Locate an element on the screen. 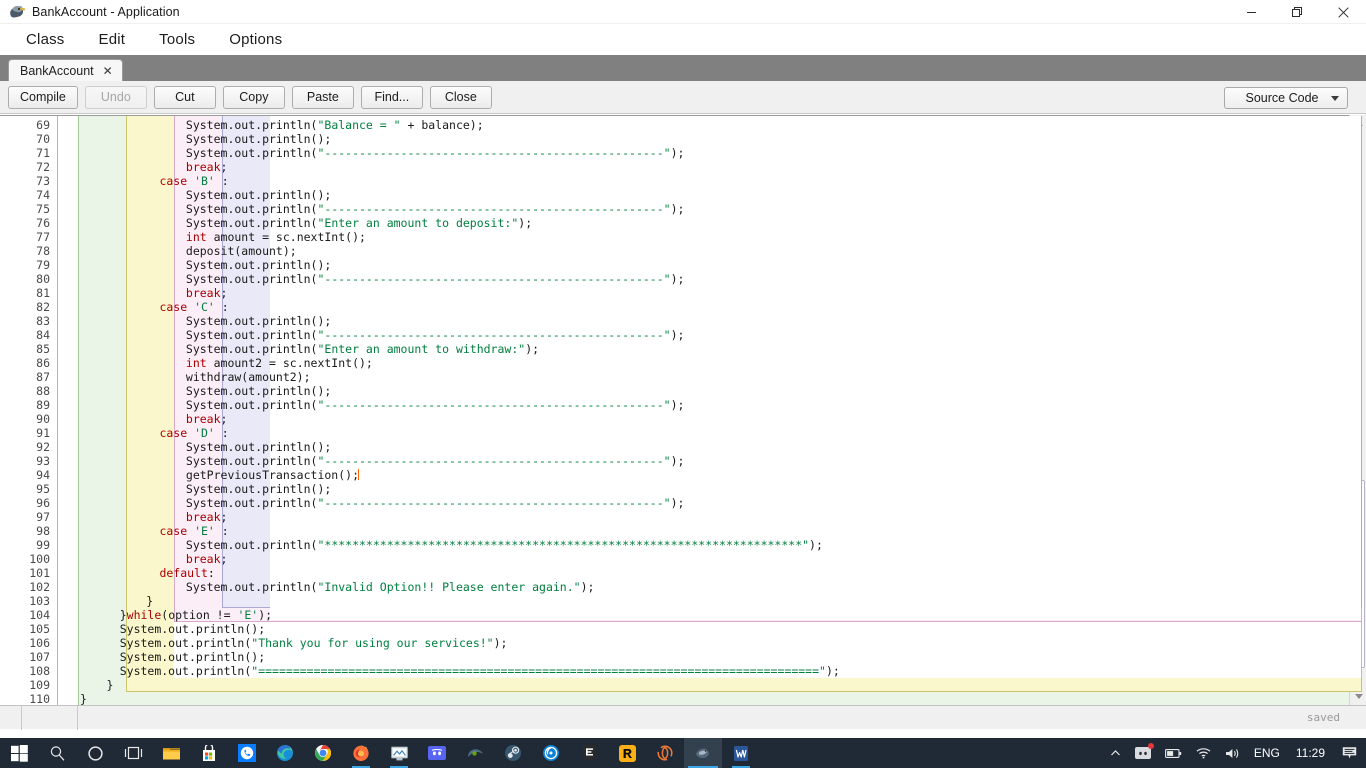 The width and height of the screenshot is (1366, 768). code-line: int amount2 = sc.nextInt(); is located at coordinates (712, 363).